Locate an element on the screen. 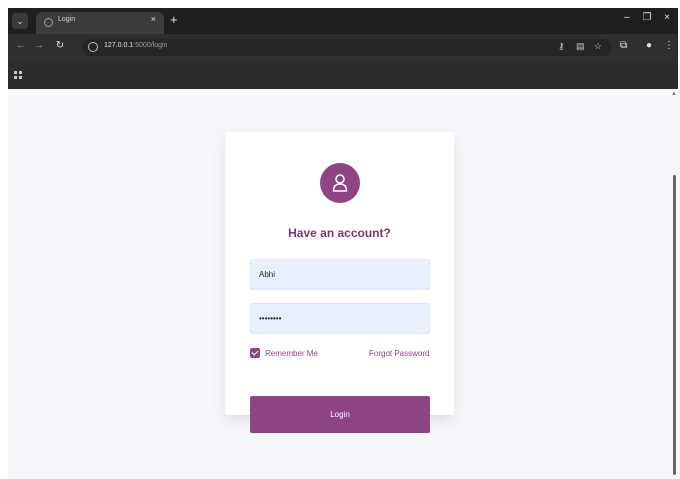  browser-toolbar: ← → ↻ 127.0.0.1:5000/login ⚷ ▤ ☆ ⧉ ● ⋮ is located at coordinates (343, 48).